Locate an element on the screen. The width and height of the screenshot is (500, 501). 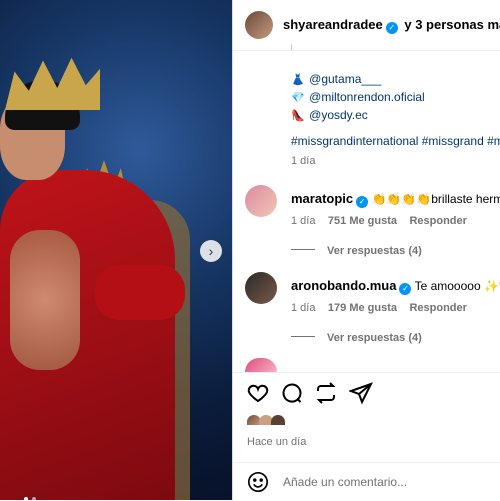
carousel-dots is located at coordinates (30, 494).